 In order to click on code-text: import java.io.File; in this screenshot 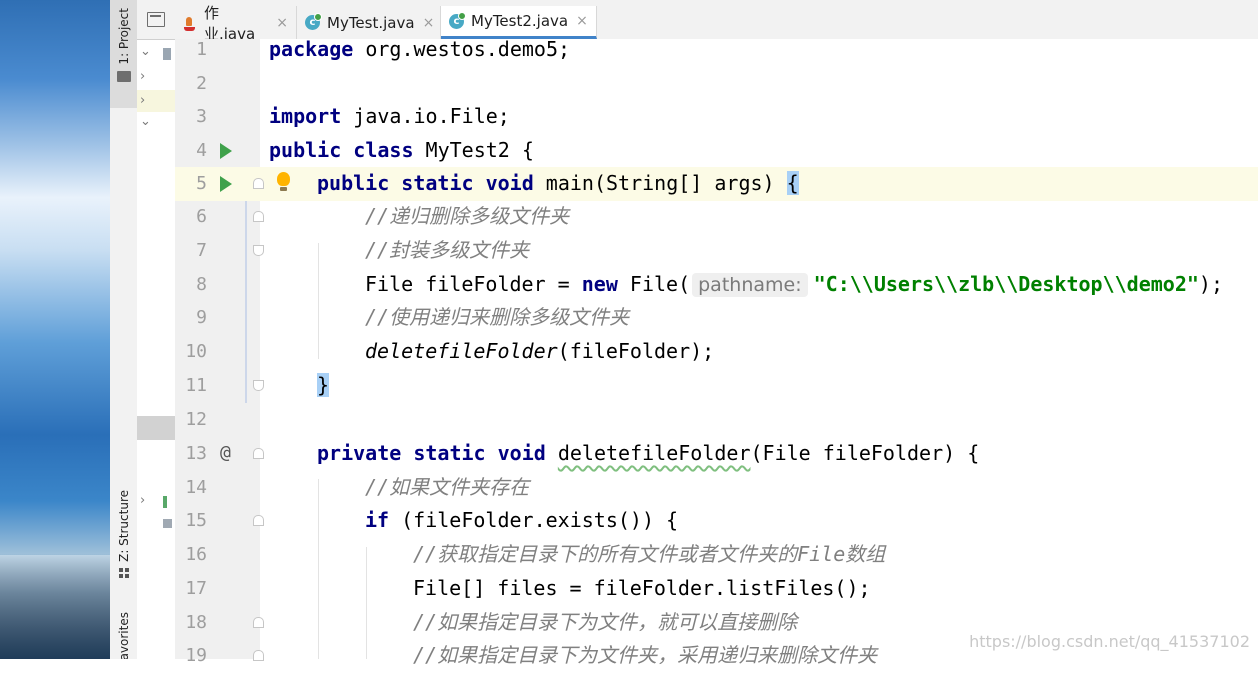, I will do `click(389, 116)`.